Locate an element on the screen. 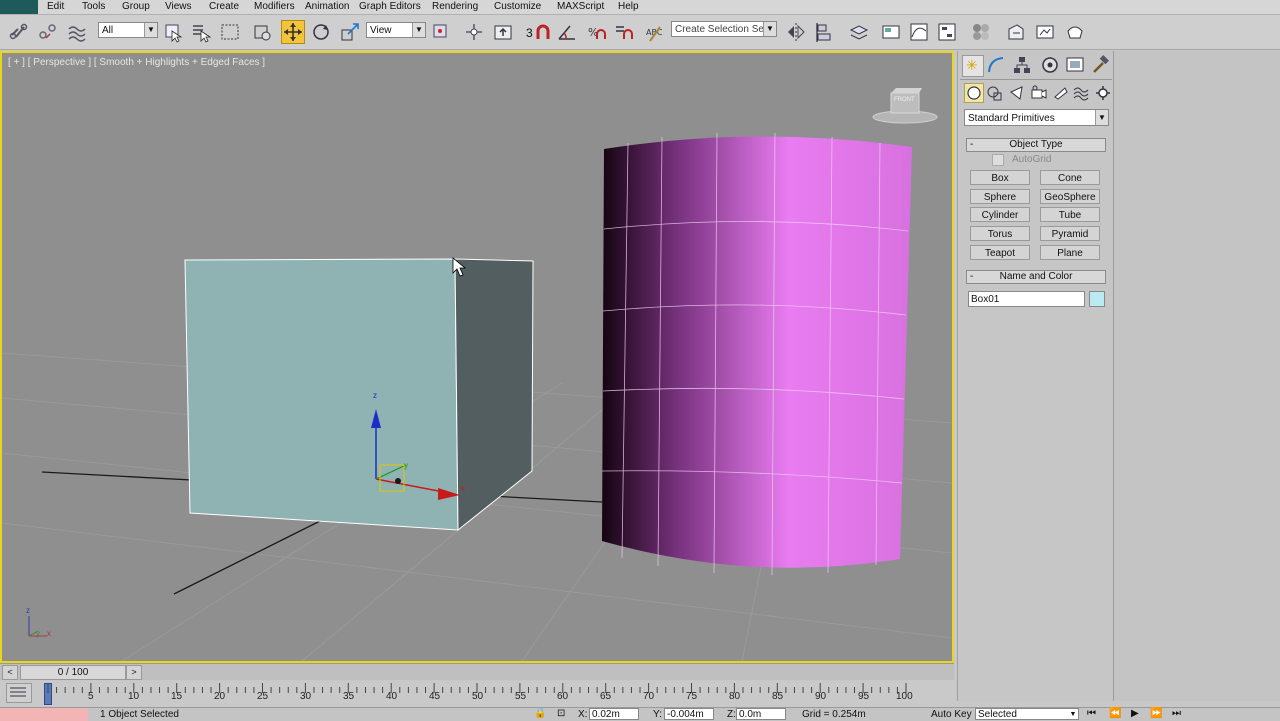 This screenshot has height=721, width=1280. helpers-category-button is located at coordinates (1061, 93).